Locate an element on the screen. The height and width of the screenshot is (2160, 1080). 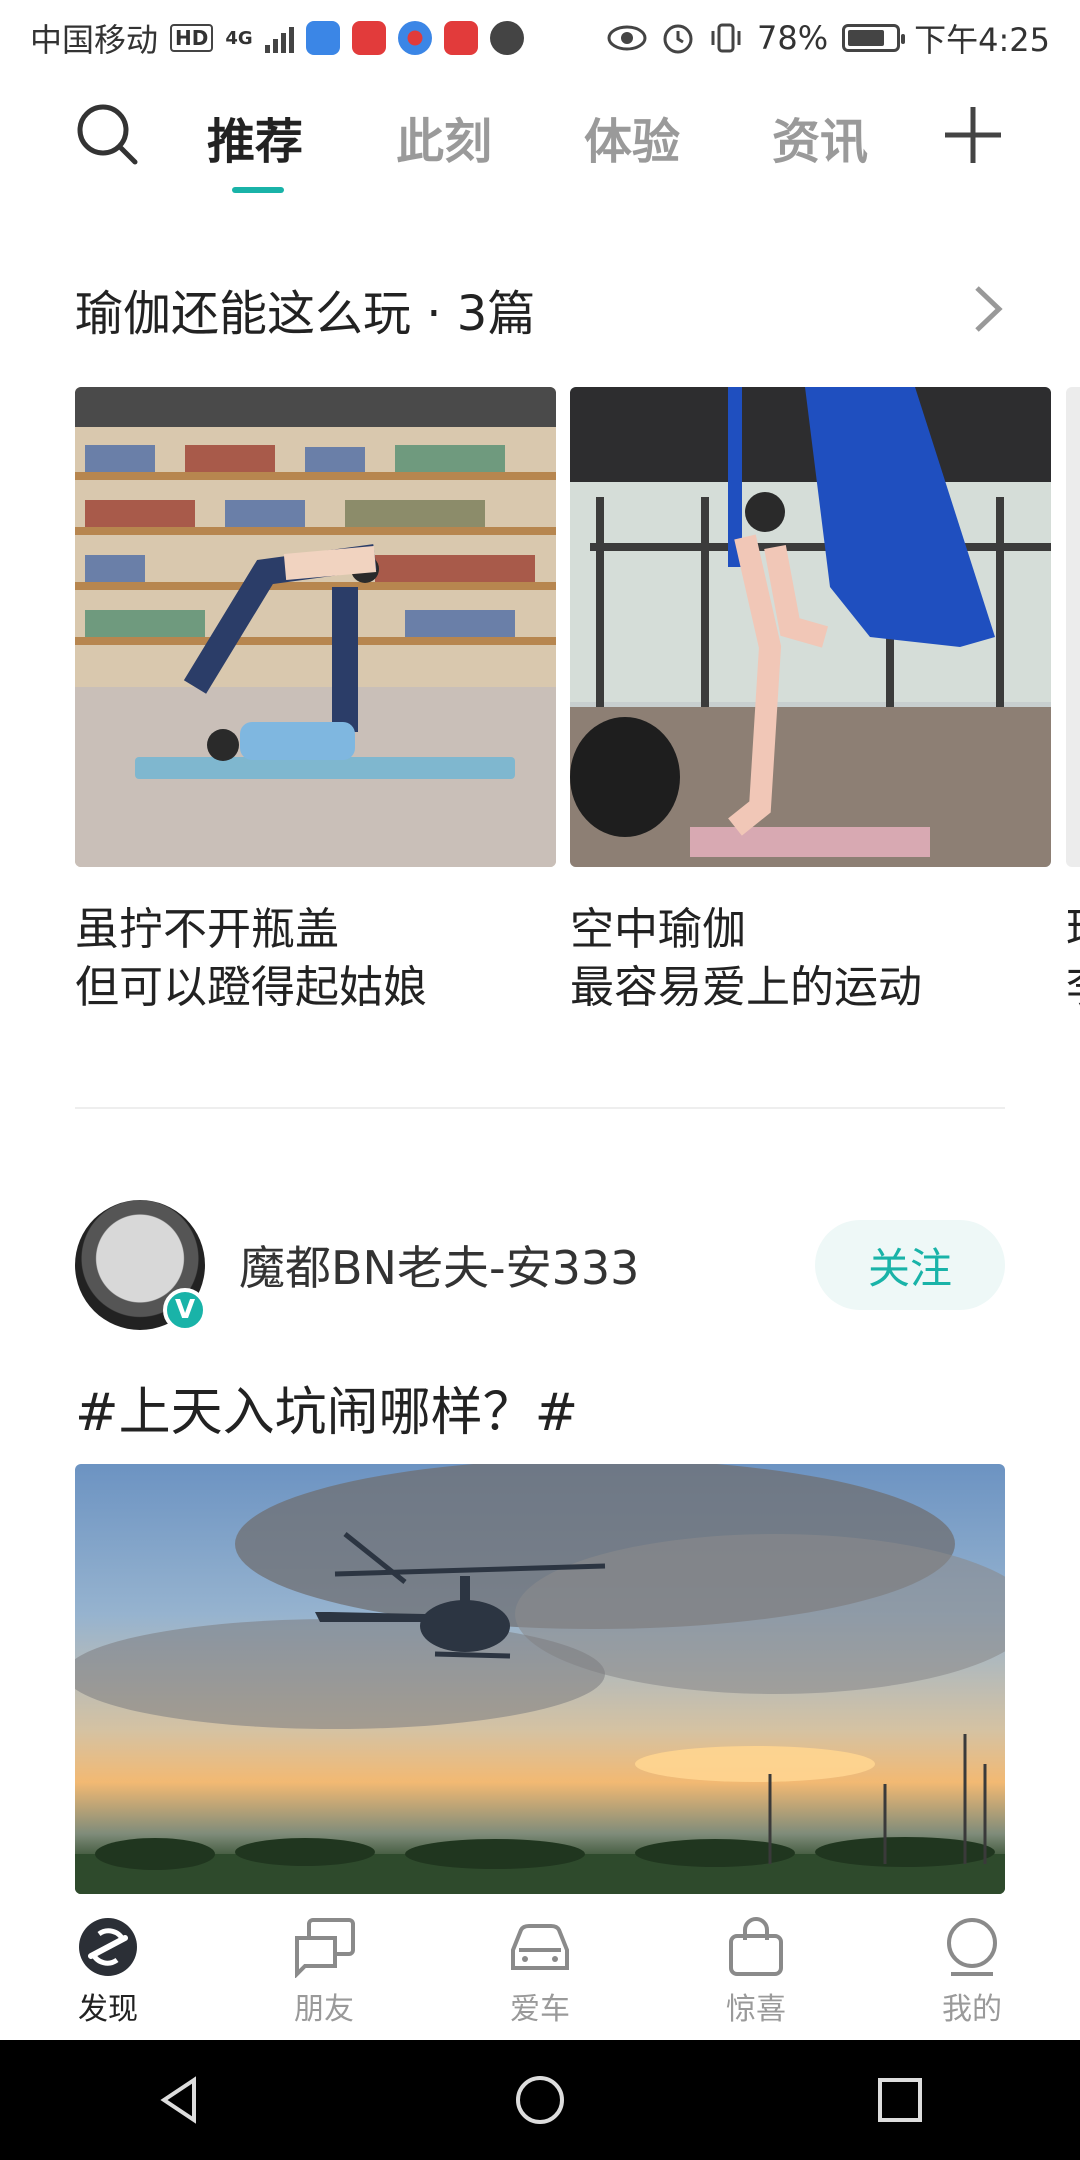
active-tab-indicator is located at coordinates (258, 190).